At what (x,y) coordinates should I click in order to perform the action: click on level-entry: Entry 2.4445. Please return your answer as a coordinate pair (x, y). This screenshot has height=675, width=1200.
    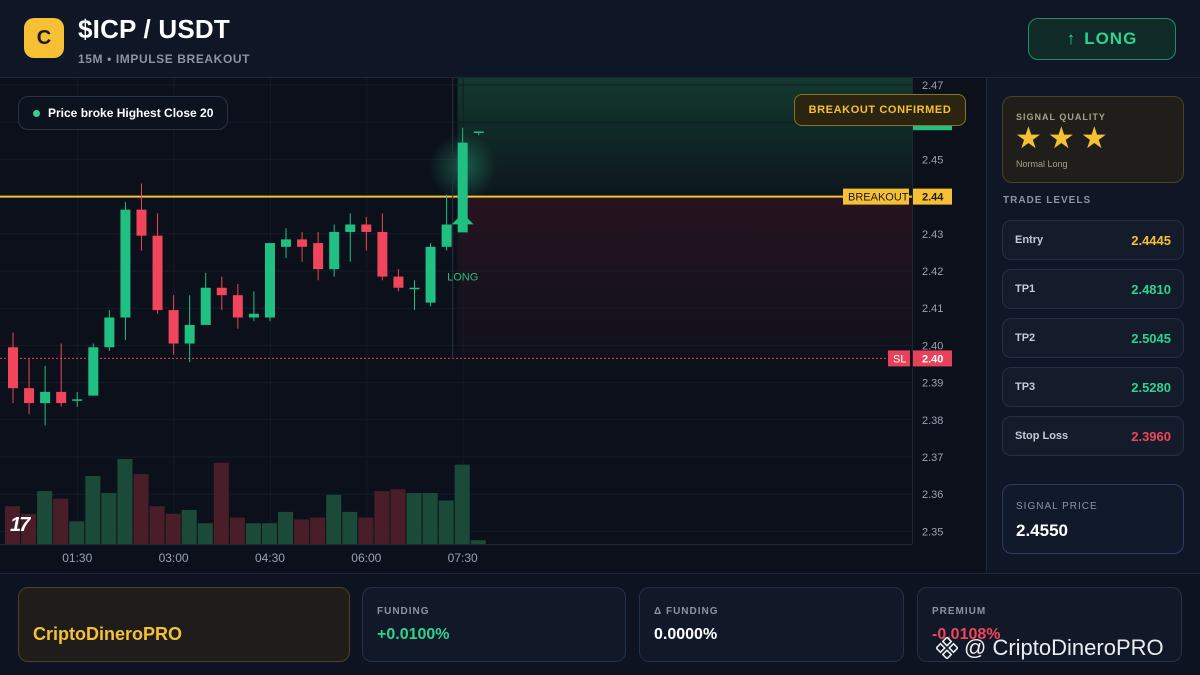
    Looking at the image, I should click on (1093, 240).